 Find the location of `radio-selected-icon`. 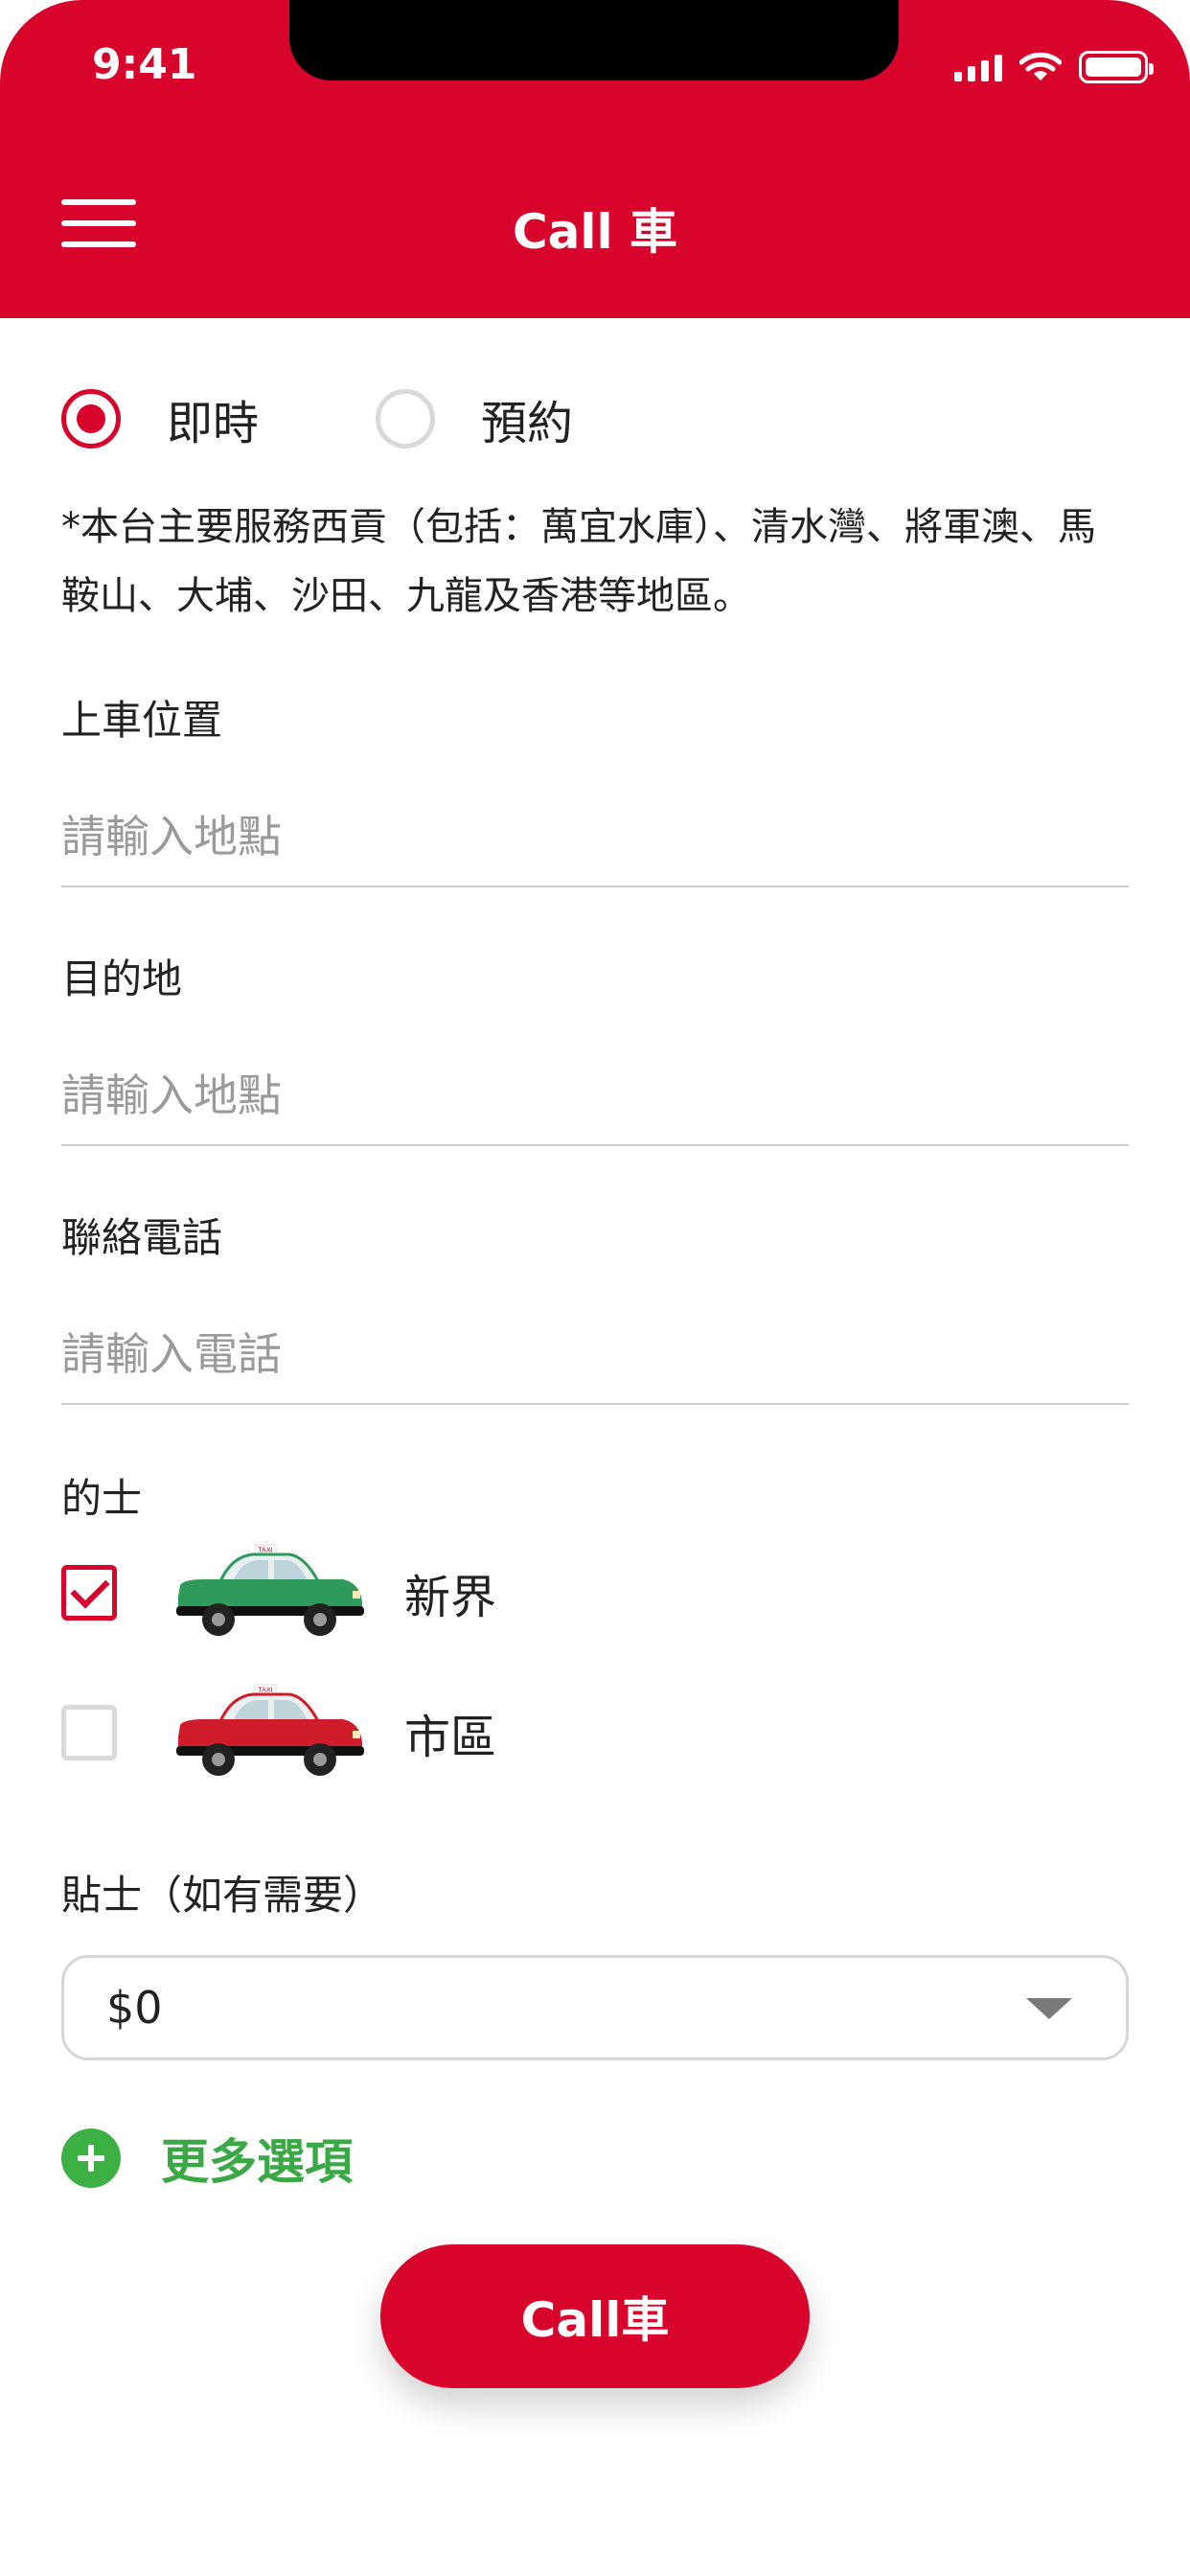

radio-selected-icon is located at coordinates (91, 418).